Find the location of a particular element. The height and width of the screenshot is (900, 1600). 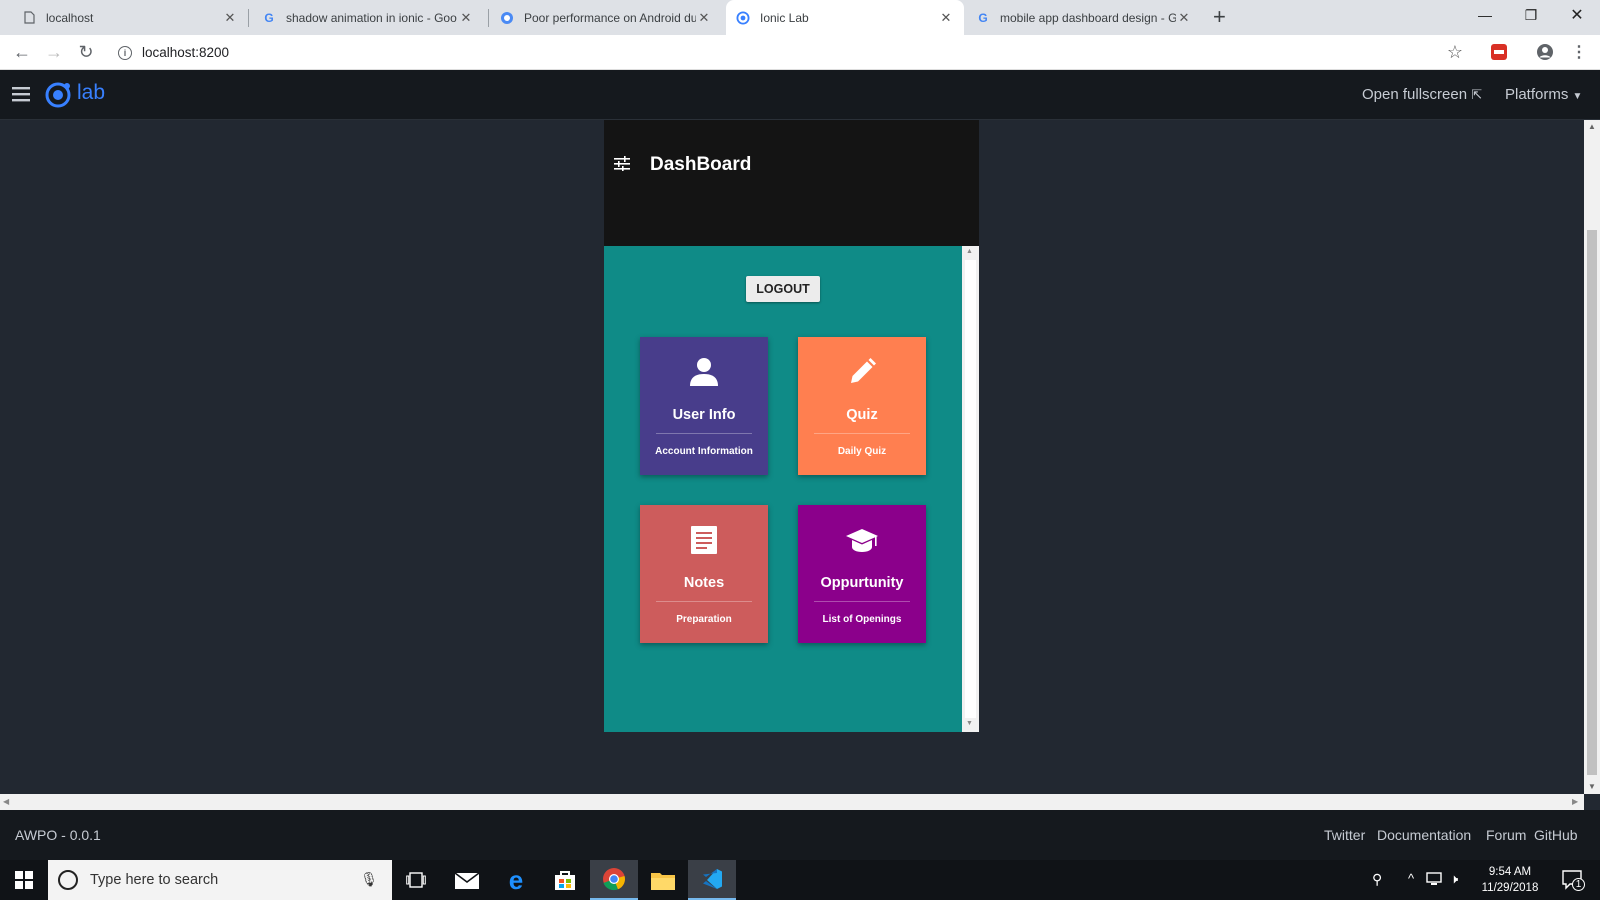

address-bar: ← → ↻ i localhost:8200 ☆ ⋮ is located at coordinates (800, 52).